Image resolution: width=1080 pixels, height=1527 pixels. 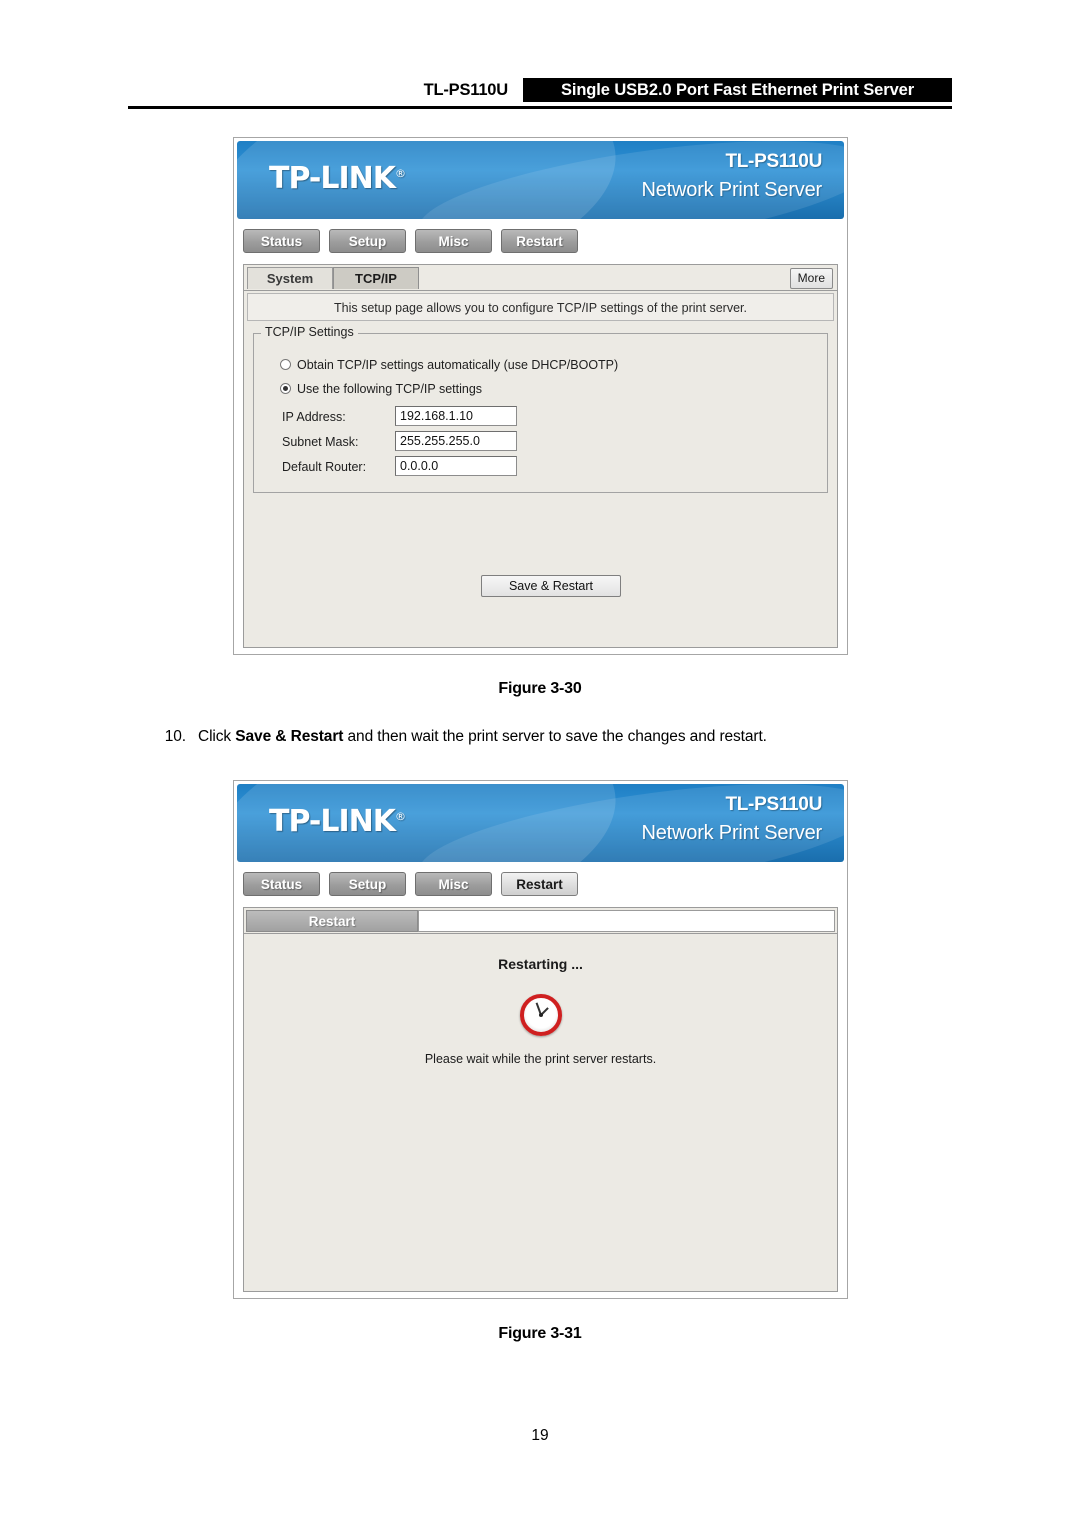 What do you see at coordinates (400, 816) in the screenshot?
I see `registered-trademark-icon-2: ®` at bounding box center [400, 816].